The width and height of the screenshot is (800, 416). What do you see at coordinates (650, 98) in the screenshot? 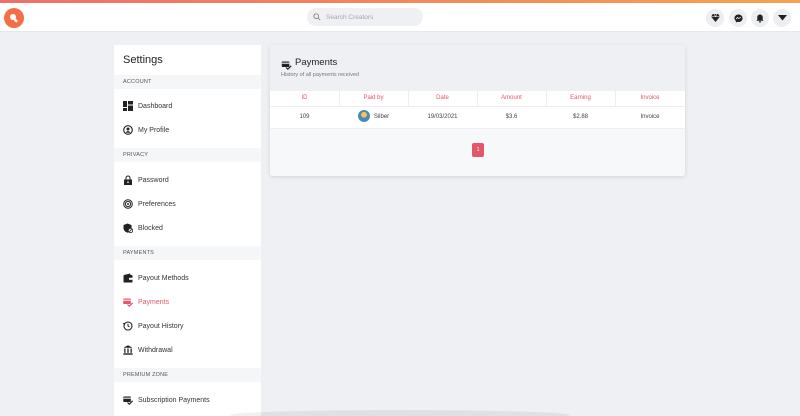
I see `column-header-invoice: Invoice` at bounding box center [650, 98].